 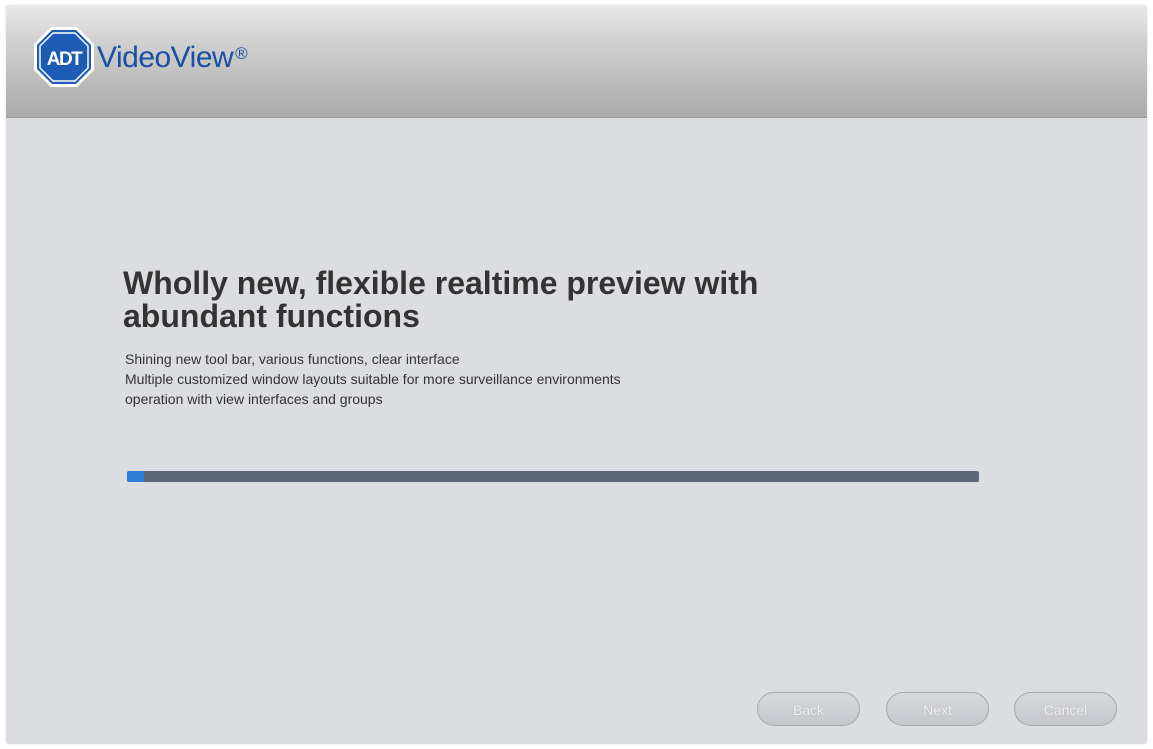 I want to click on install-progress-bar, so click(x=553, y=476).